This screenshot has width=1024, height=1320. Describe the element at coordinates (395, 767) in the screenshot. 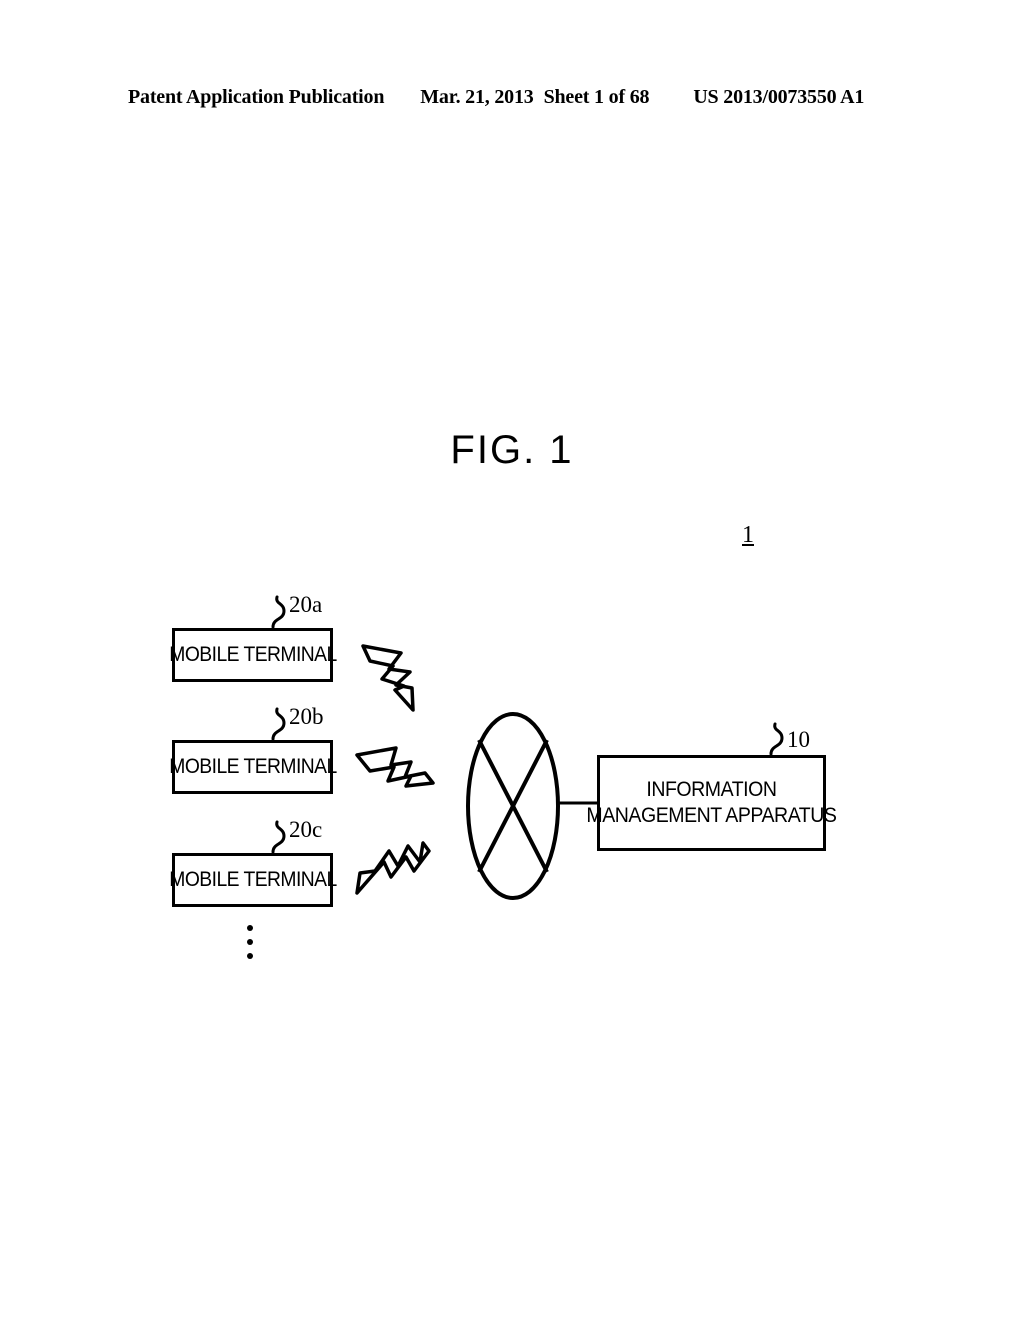

I see `wireless-link-20b-bolt-icon` at that location.